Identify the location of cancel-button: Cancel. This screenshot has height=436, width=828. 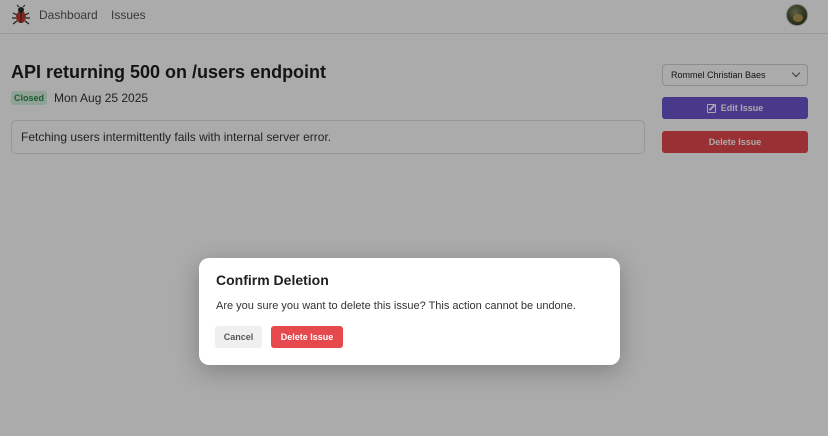
(238, 337).